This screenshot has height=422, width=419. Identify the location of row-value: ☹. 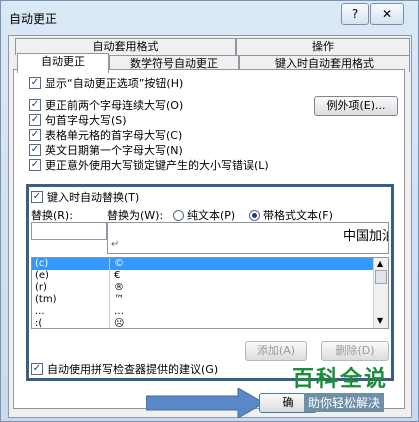
(119, 323).